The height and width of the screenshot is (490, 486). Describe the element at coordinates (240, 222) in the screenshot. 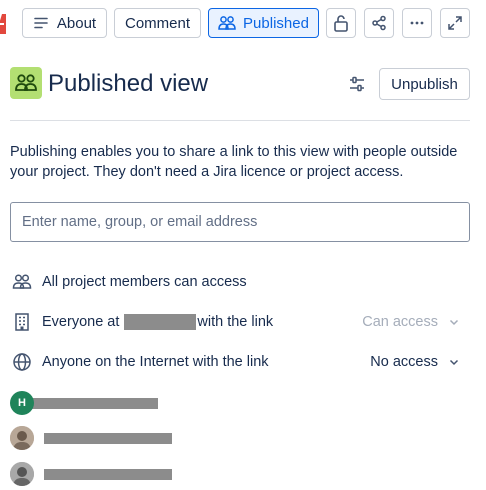

I see `share-search-input` at that location.